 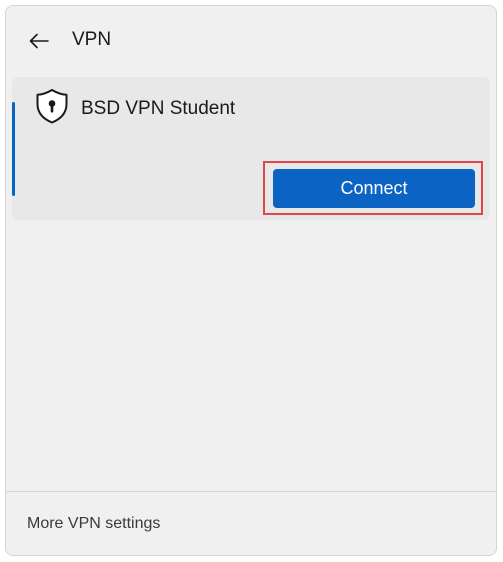 I want to click on back-arrow-icon, so click(x=39, y=41).